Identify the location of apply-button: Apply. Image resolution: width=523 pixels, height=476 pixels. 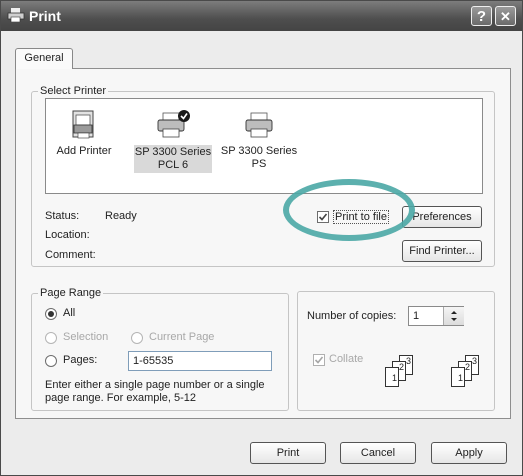
(469, 453).